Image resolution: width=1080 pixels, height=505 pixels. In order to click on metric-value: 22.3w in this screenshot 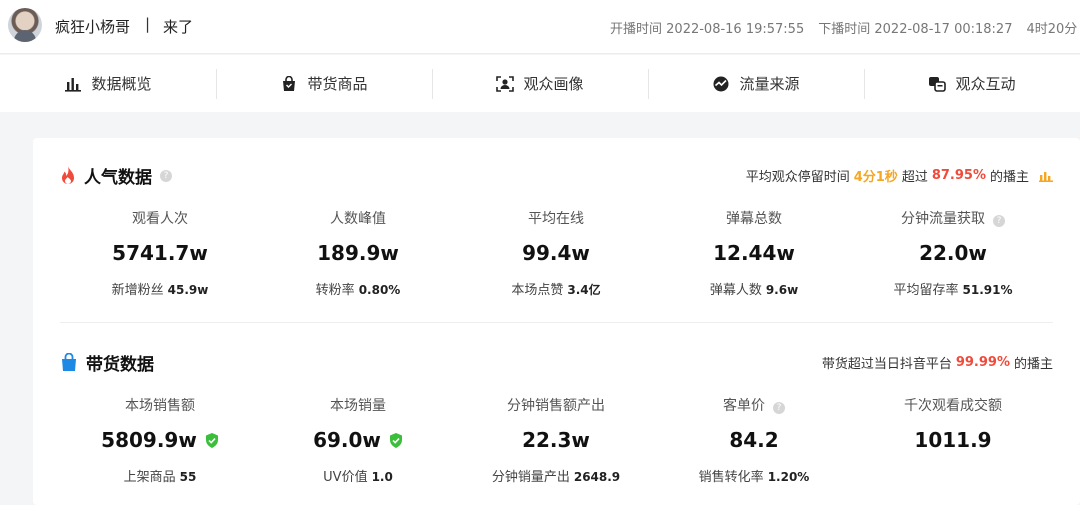, I will do `click(556, 440)`.